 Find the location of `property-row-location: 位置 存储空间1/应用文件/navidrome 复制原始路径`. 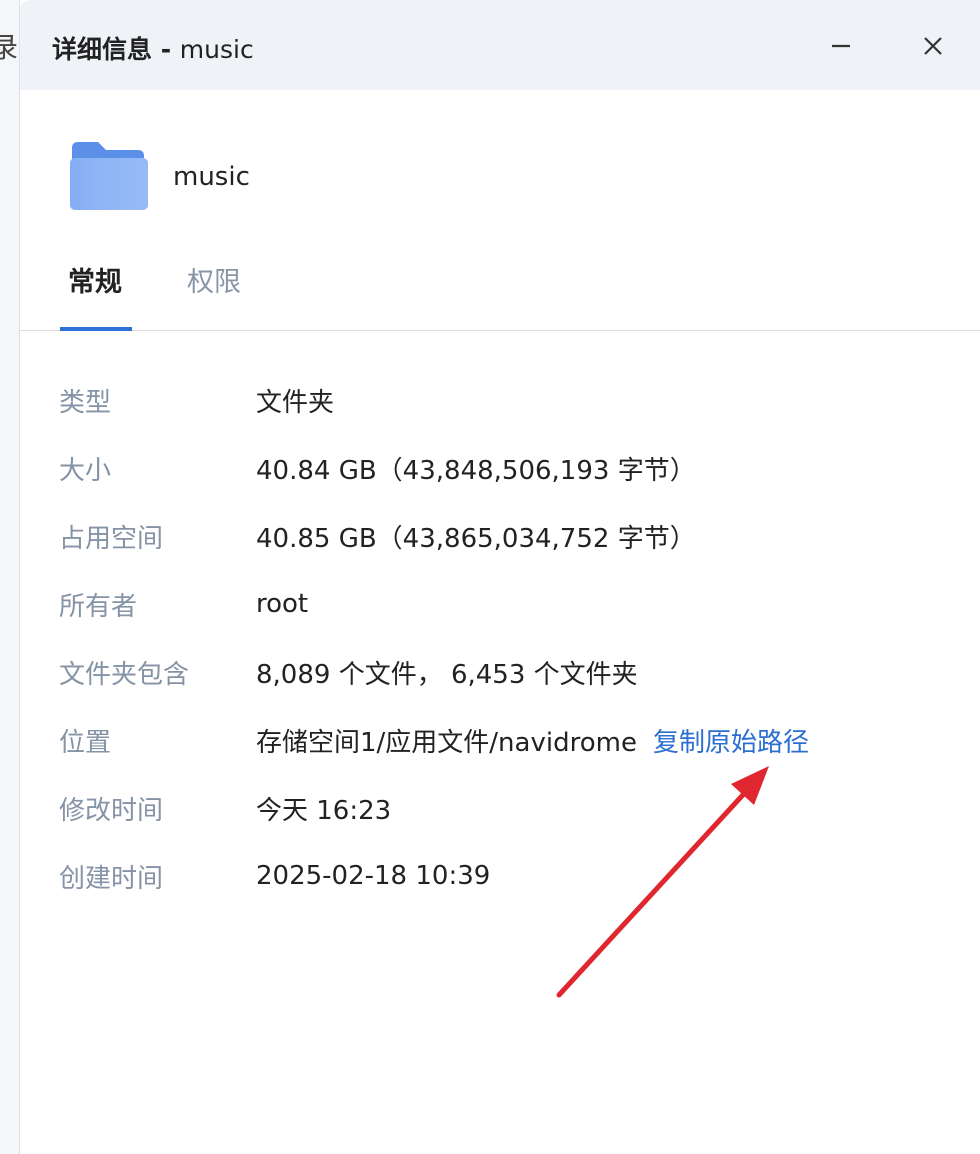

property-row-location: 位置 存储空间1/应用文件/navidrome 复制原始路径 is located at coordinates (500, 740).